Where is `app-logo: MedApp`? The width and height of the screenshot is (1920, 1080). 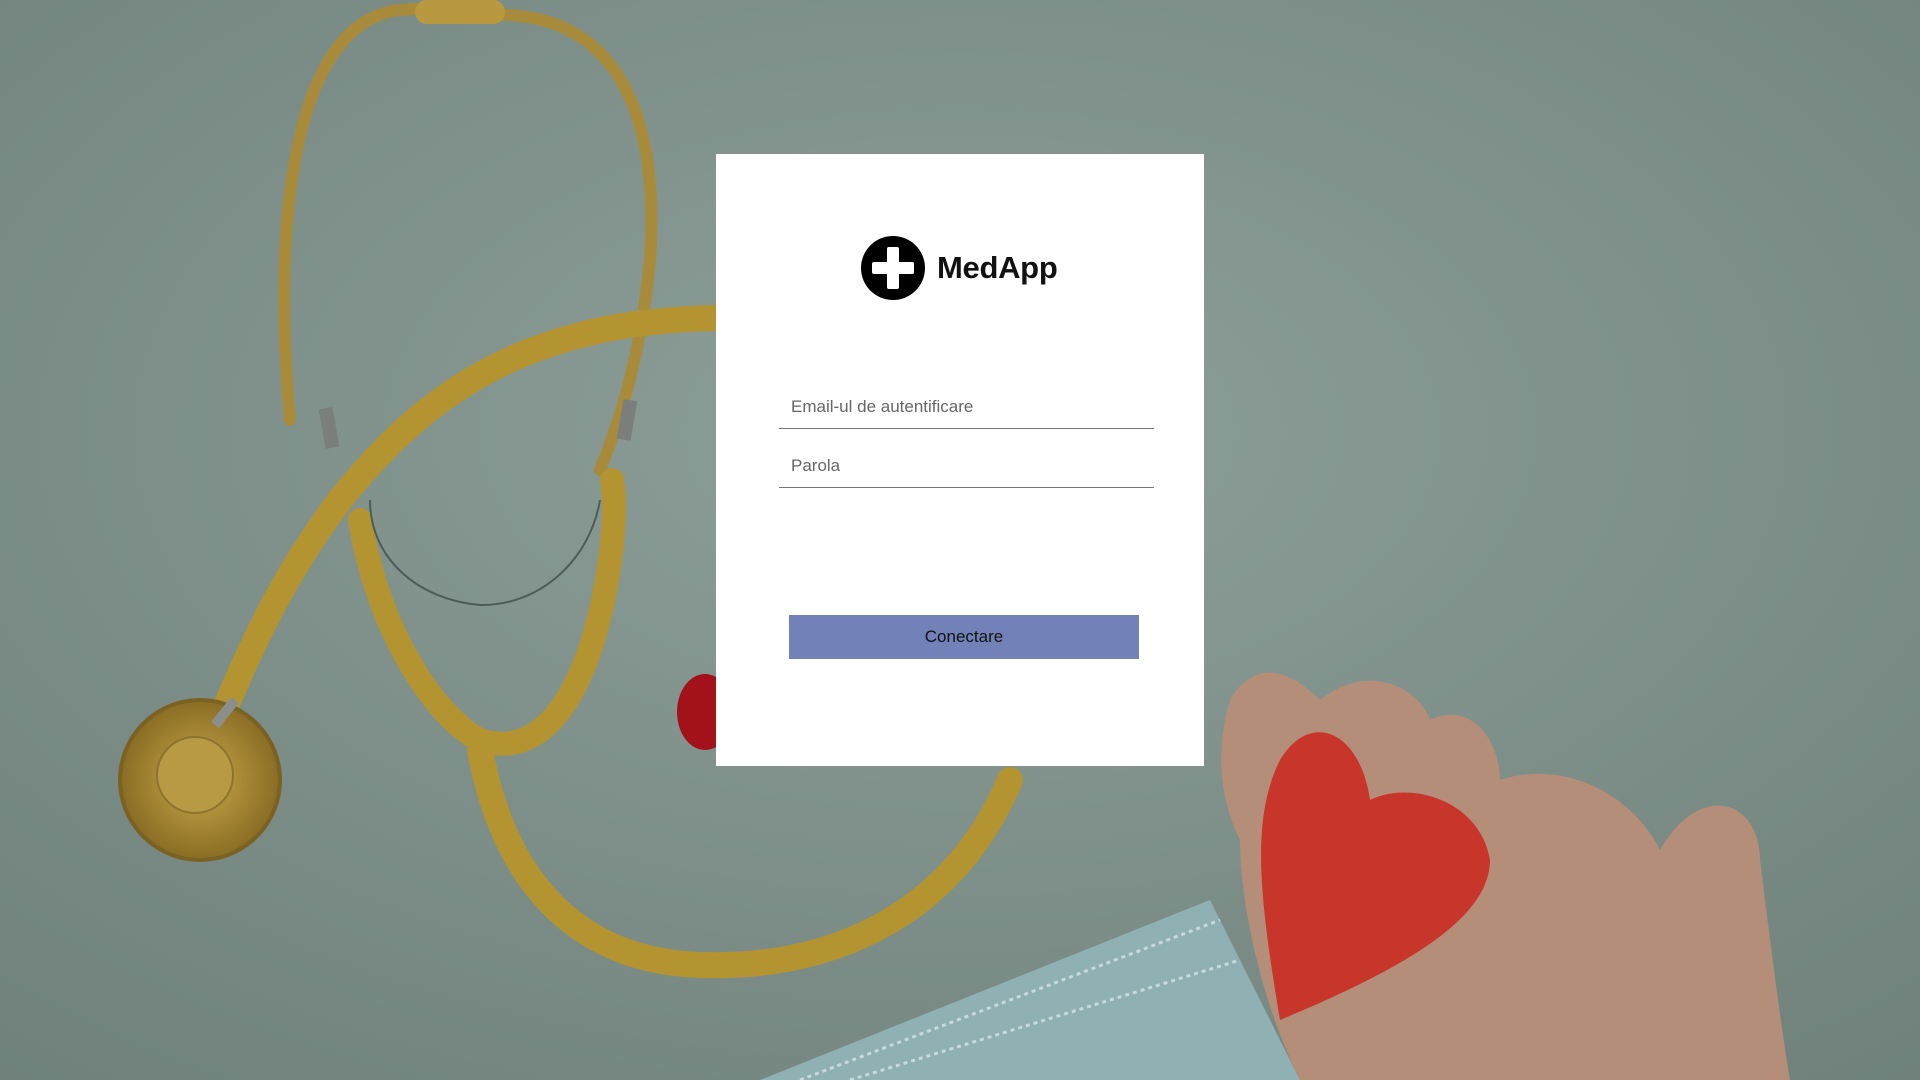
app-logo: MedApp is located at coordinates (959, 268).